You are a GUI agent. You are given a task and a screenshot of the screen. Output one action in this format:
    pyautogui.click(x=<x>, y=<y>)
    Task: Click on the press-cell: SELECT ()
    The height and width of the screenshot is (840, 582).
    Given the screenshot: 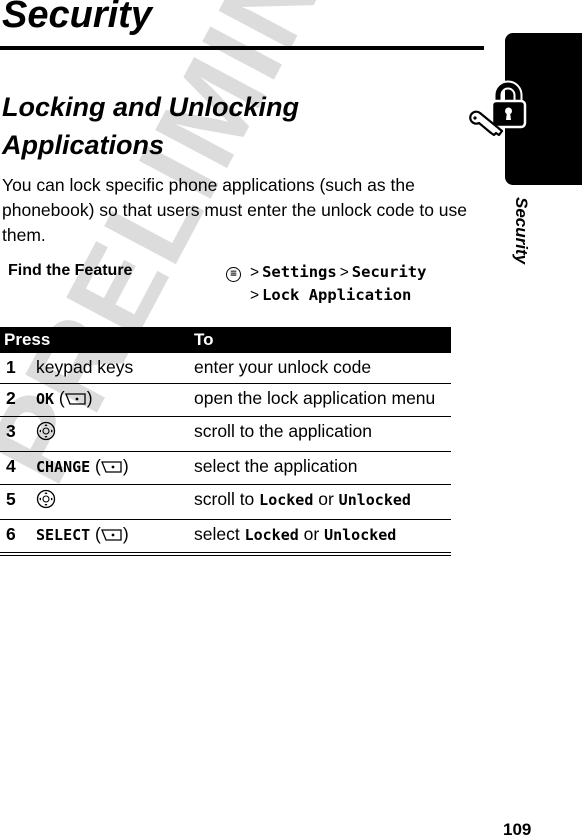 What is the action you would take?
    pyautogui.click(x=115, y=537)
    